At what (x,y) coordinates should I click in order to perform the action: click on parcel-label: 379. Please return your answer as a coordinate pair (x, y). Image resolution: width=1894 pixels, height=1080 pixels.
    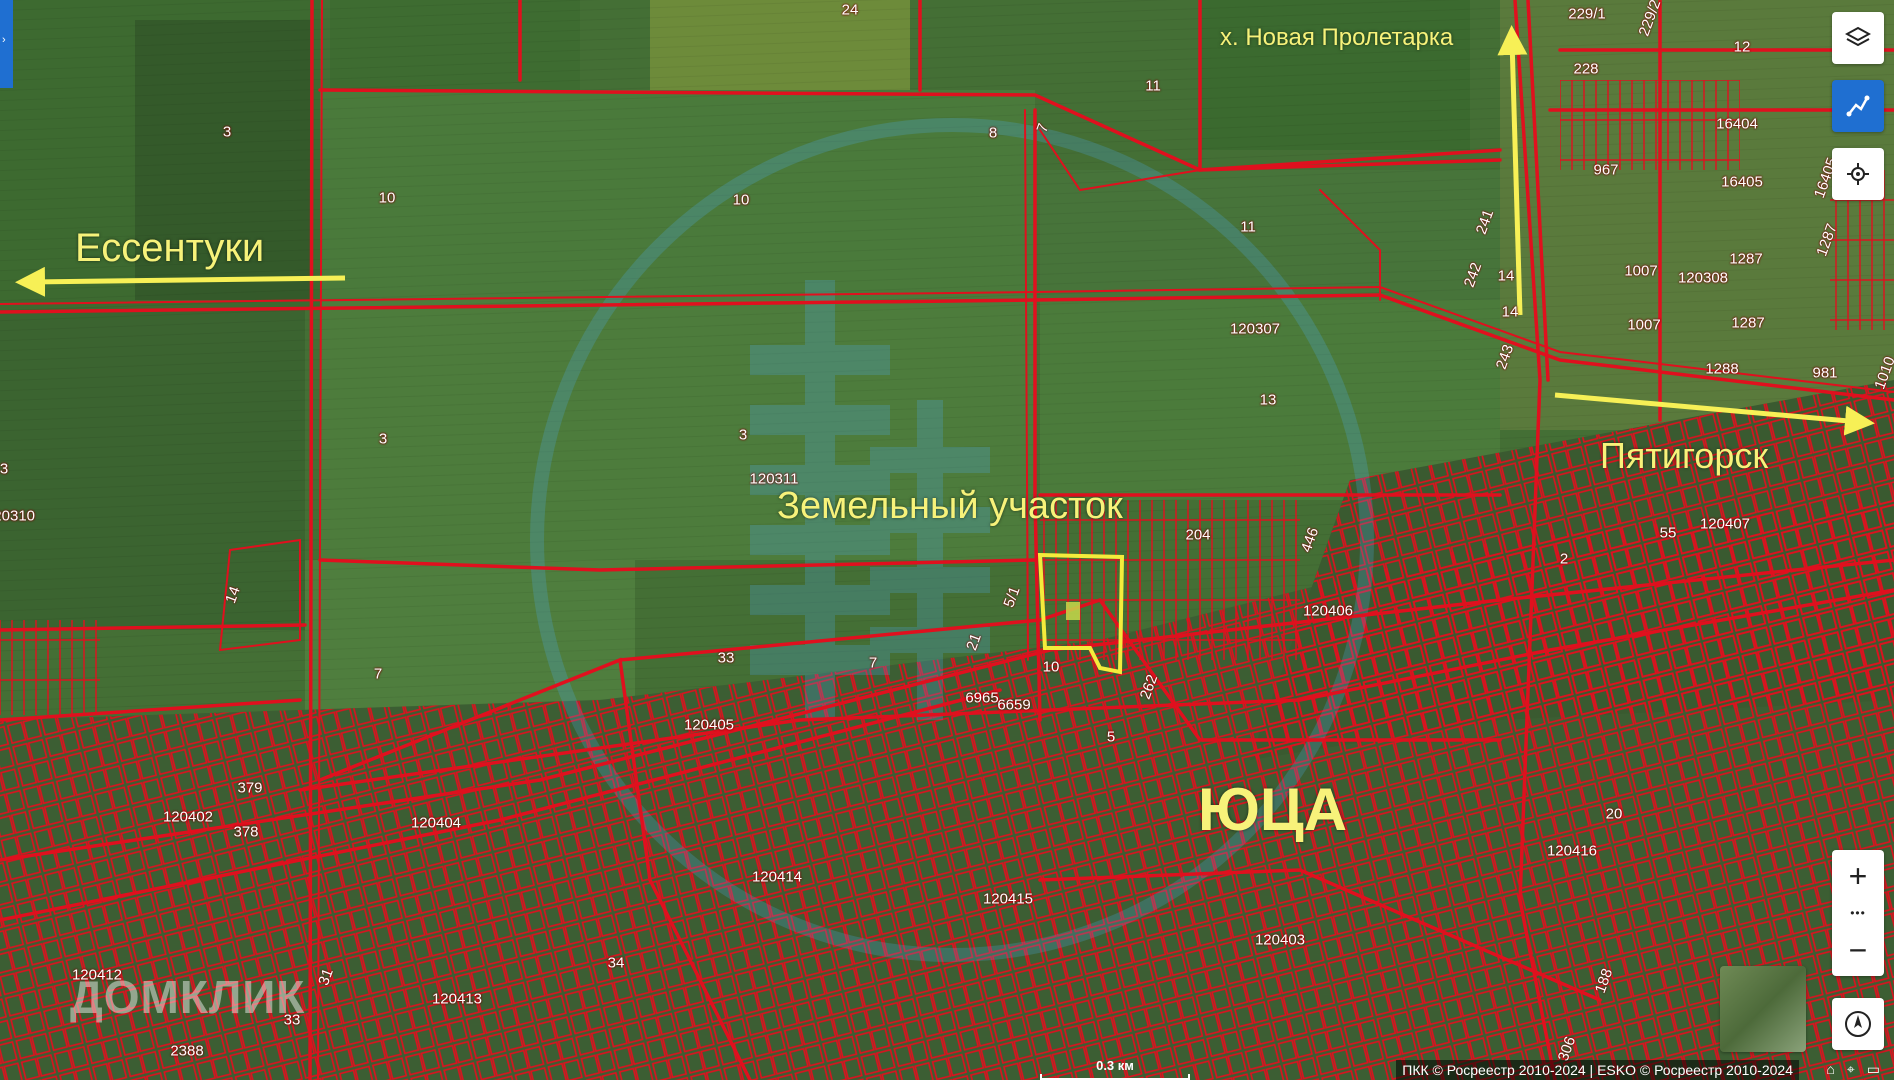
    Looking at the image, I should click on (250, 788).